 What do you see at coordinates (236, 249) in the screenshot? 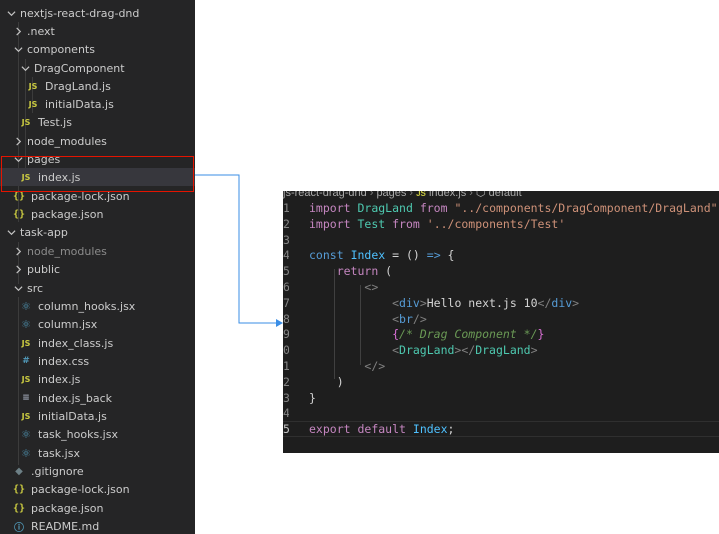
I see `connector-line` at bounding box center [236, 249].